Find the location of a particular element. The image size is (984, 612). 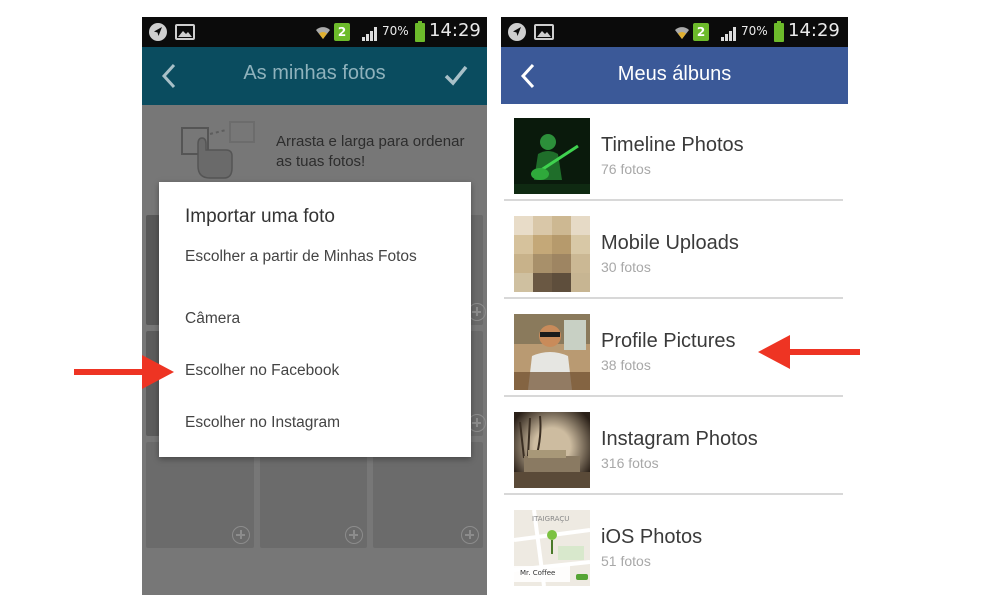

photo-thumb is located at coordinates (153, 270).